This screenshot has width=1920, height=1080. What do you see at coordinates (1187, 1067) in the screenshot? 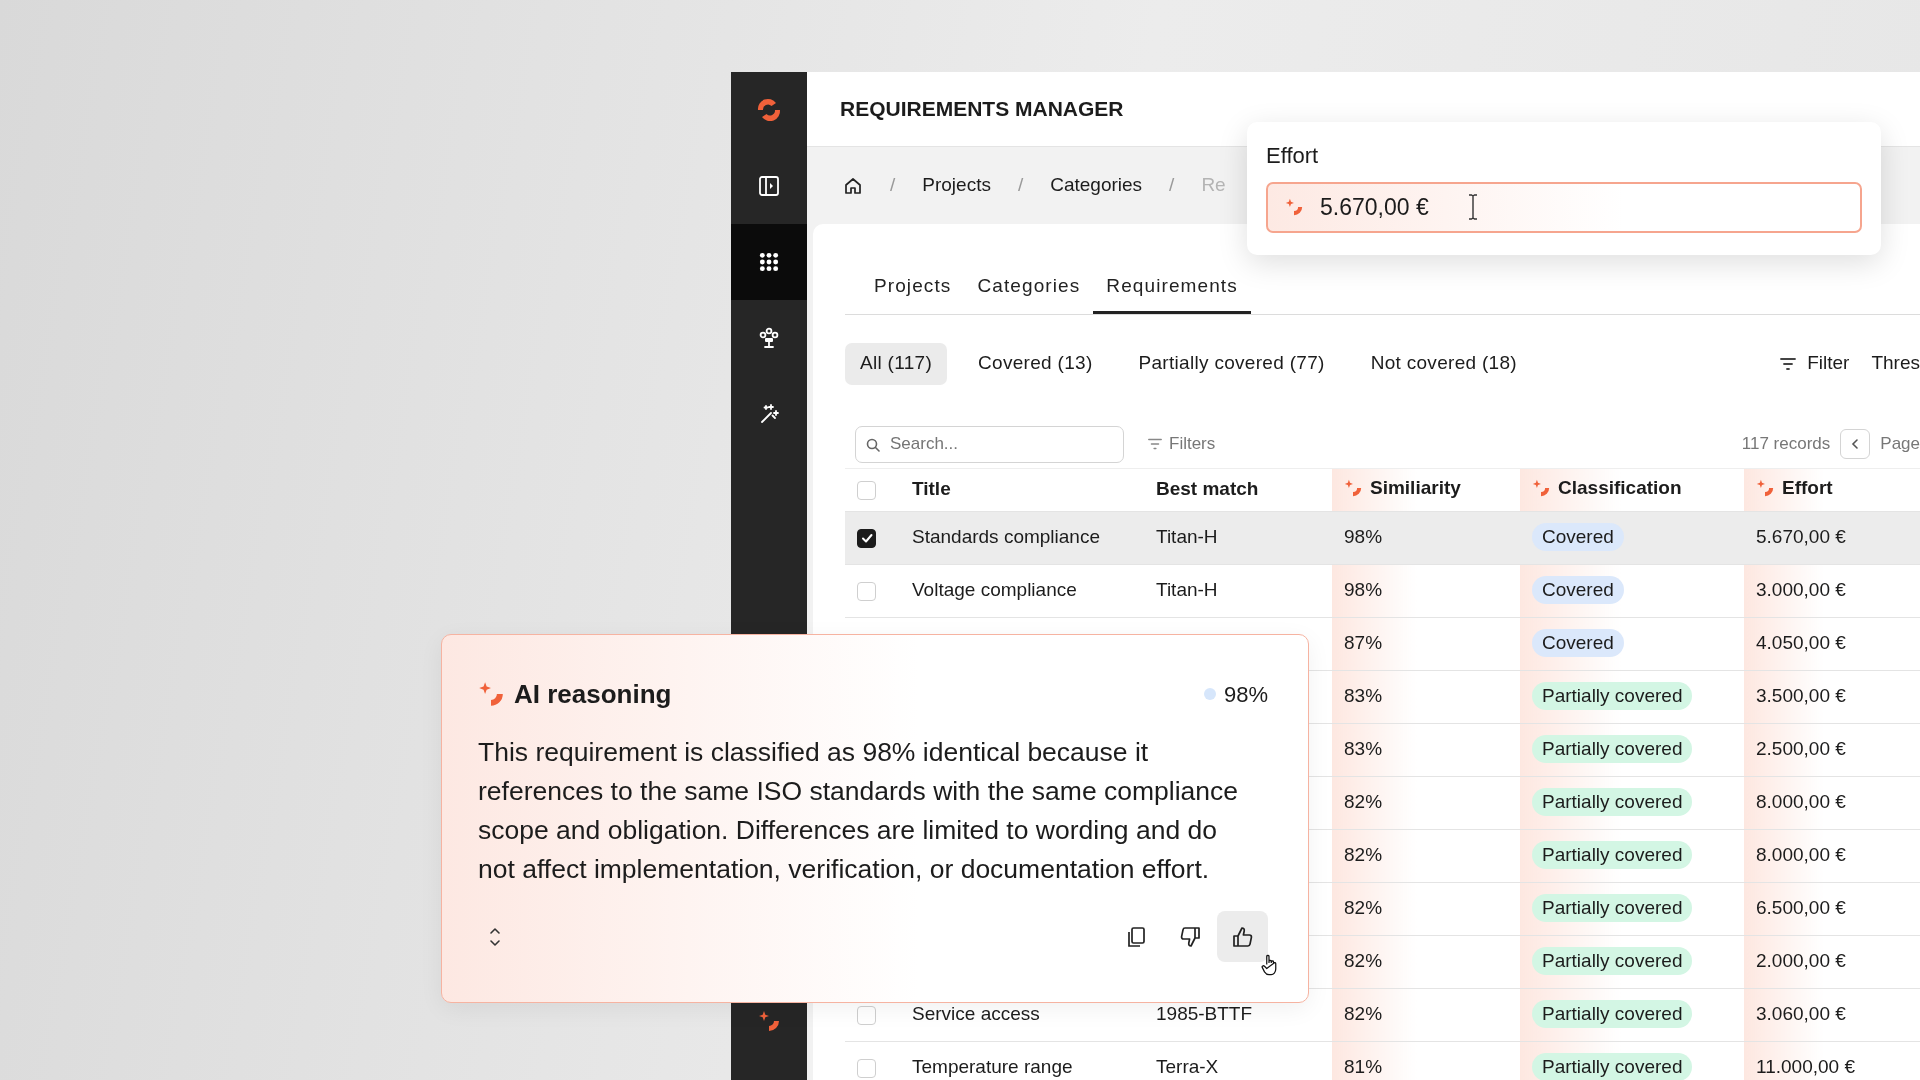
I see `table-cell: Terra-X` at bounding box center [1187, 1067].